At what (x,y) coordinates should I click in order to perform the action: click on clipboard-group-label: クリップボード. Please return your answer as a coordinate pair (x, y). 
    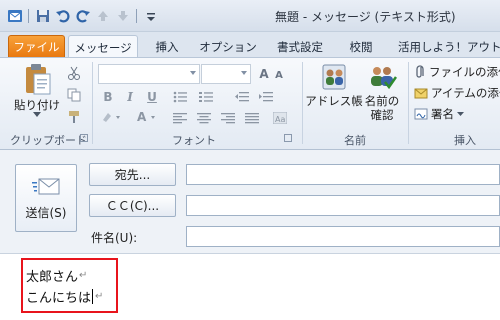
    Looking at the image, I should click on (48, 140).